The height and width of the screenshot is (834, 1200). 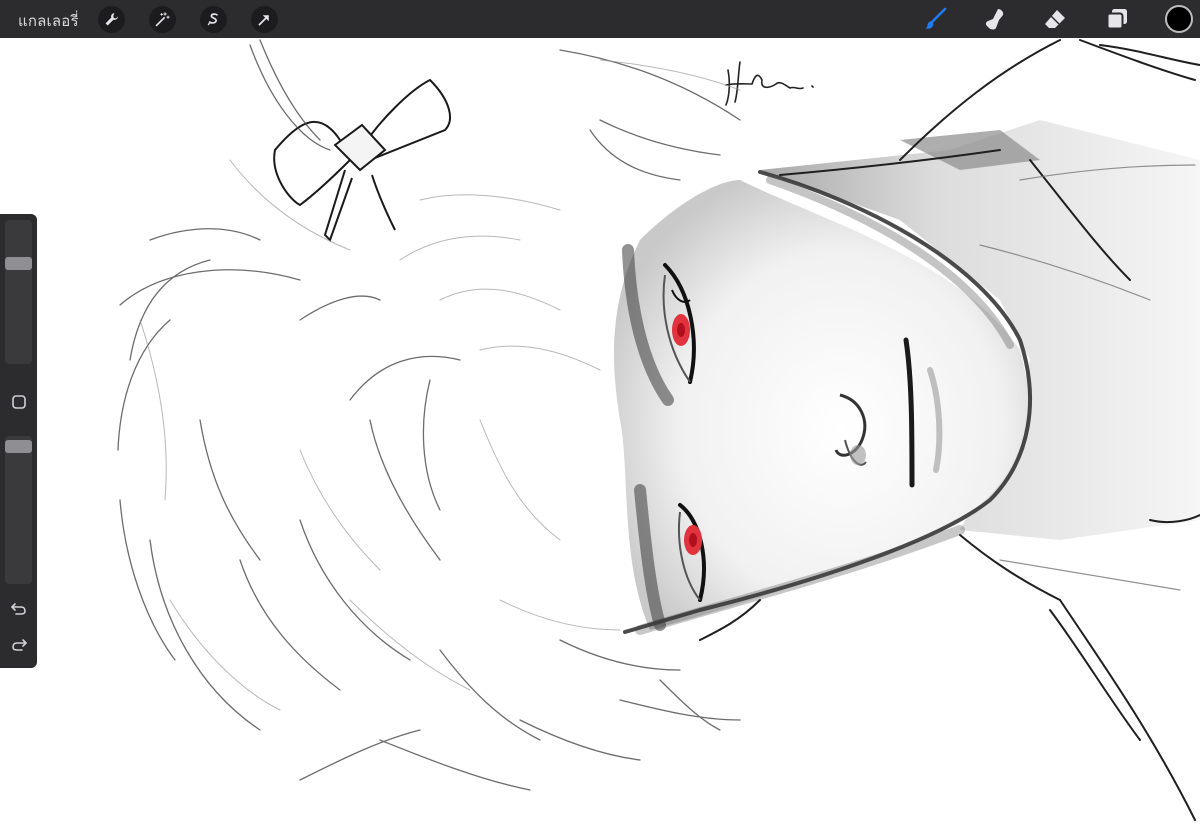 I want to click on selection-button, so click(x=213, y=19).